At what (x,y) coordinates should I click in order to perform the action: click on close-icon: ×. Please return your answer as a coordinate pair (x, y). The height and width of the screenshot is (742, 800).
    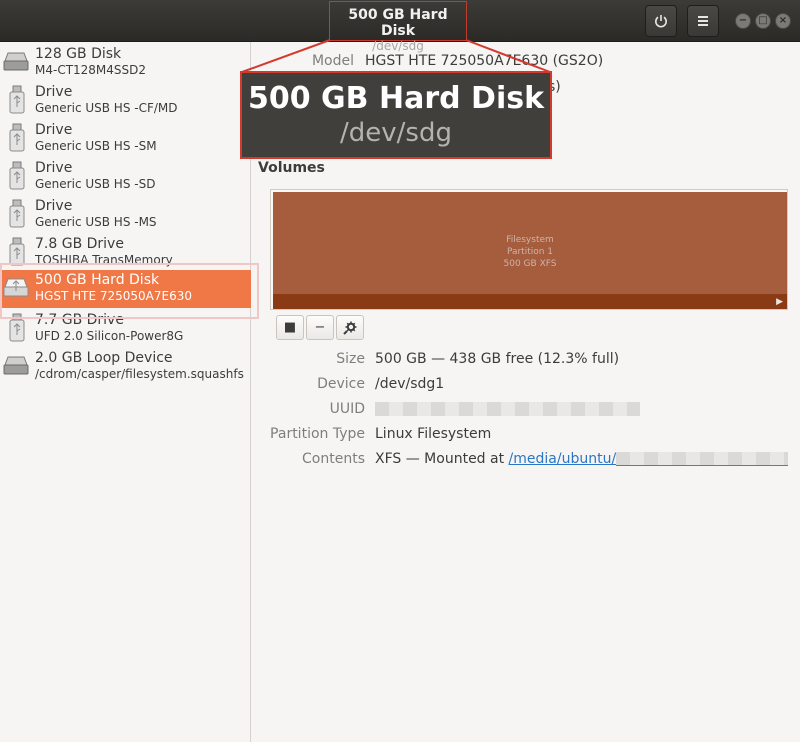
    Looking at the image, I should click on (783, 20).